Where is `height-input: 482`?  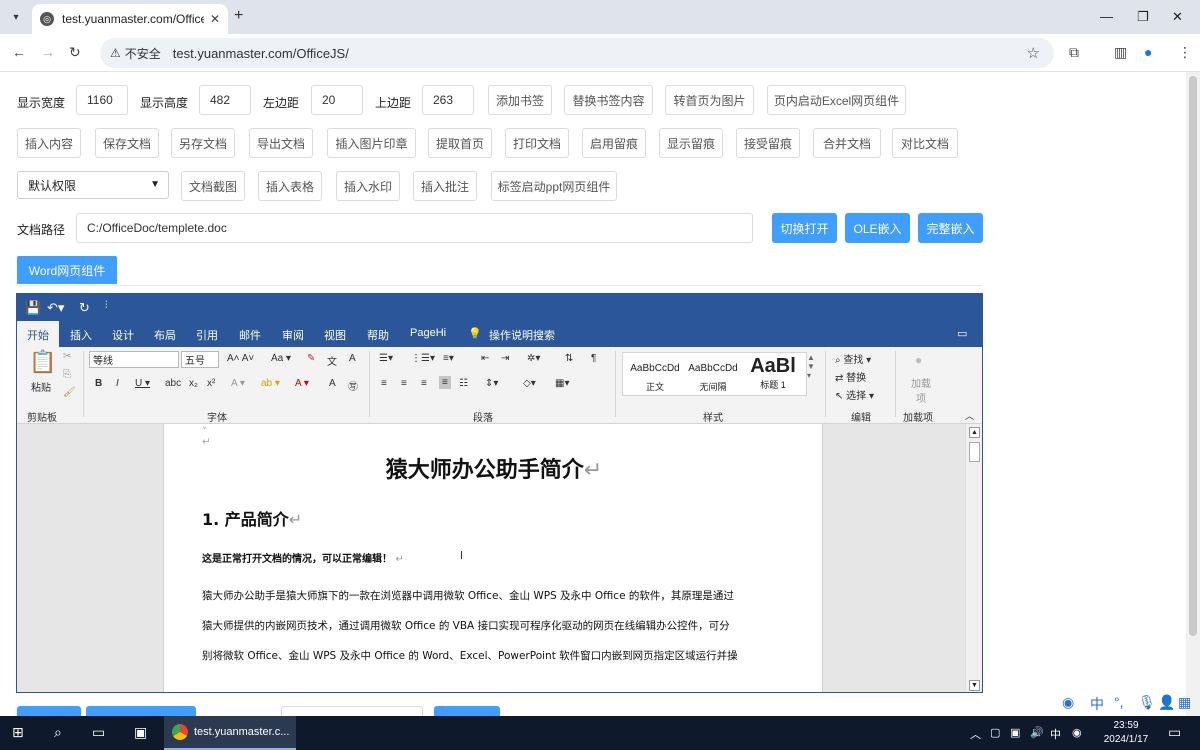
height-input: 482 is located at coordinates (225, 100).